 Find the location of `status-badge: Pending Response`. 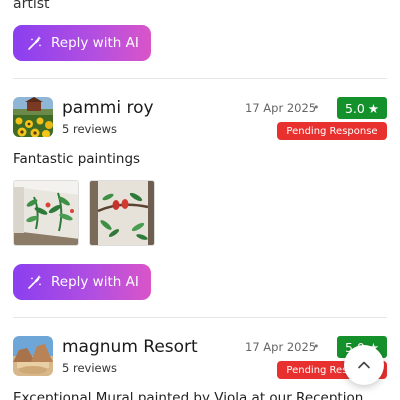

status-badge: Pending Response is located at coordinates (332, 131).